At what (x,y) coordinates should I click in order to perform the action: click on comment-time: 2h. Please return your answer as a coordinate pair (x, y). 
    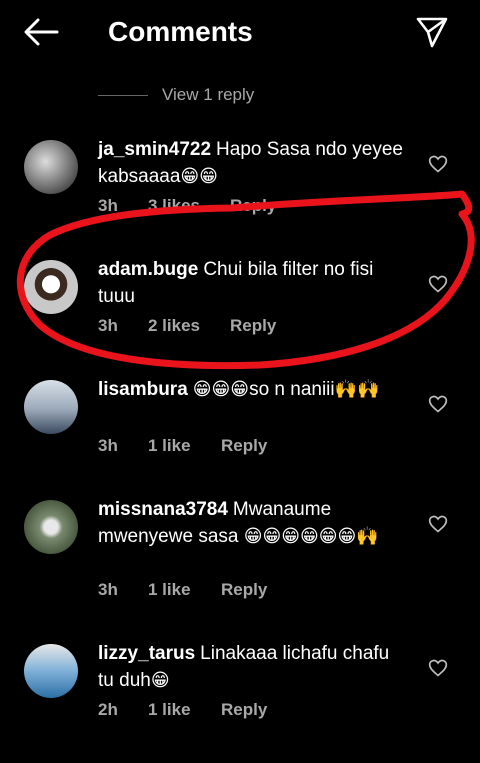
    Looking at the image, I should click on (108, 709).